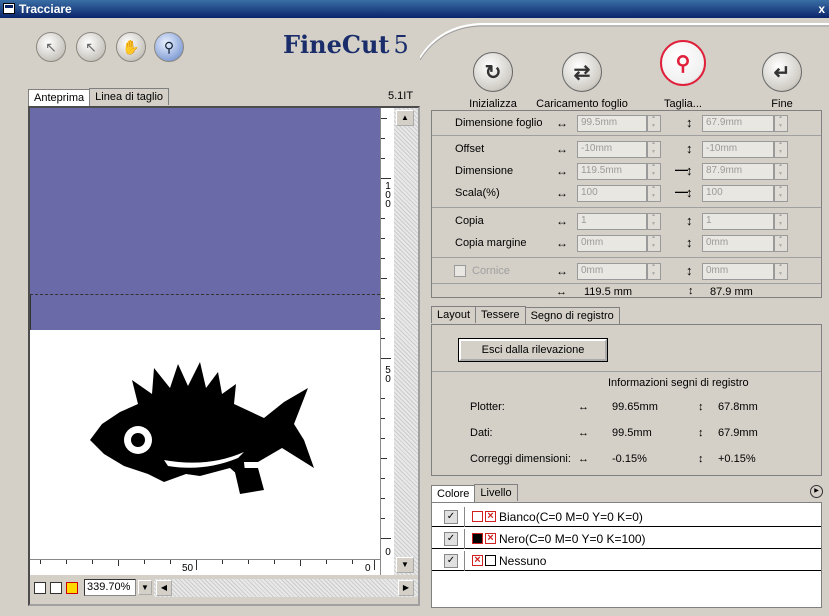  I want to click on initialize-button: ↻ Inizializza, so click(493, 81).